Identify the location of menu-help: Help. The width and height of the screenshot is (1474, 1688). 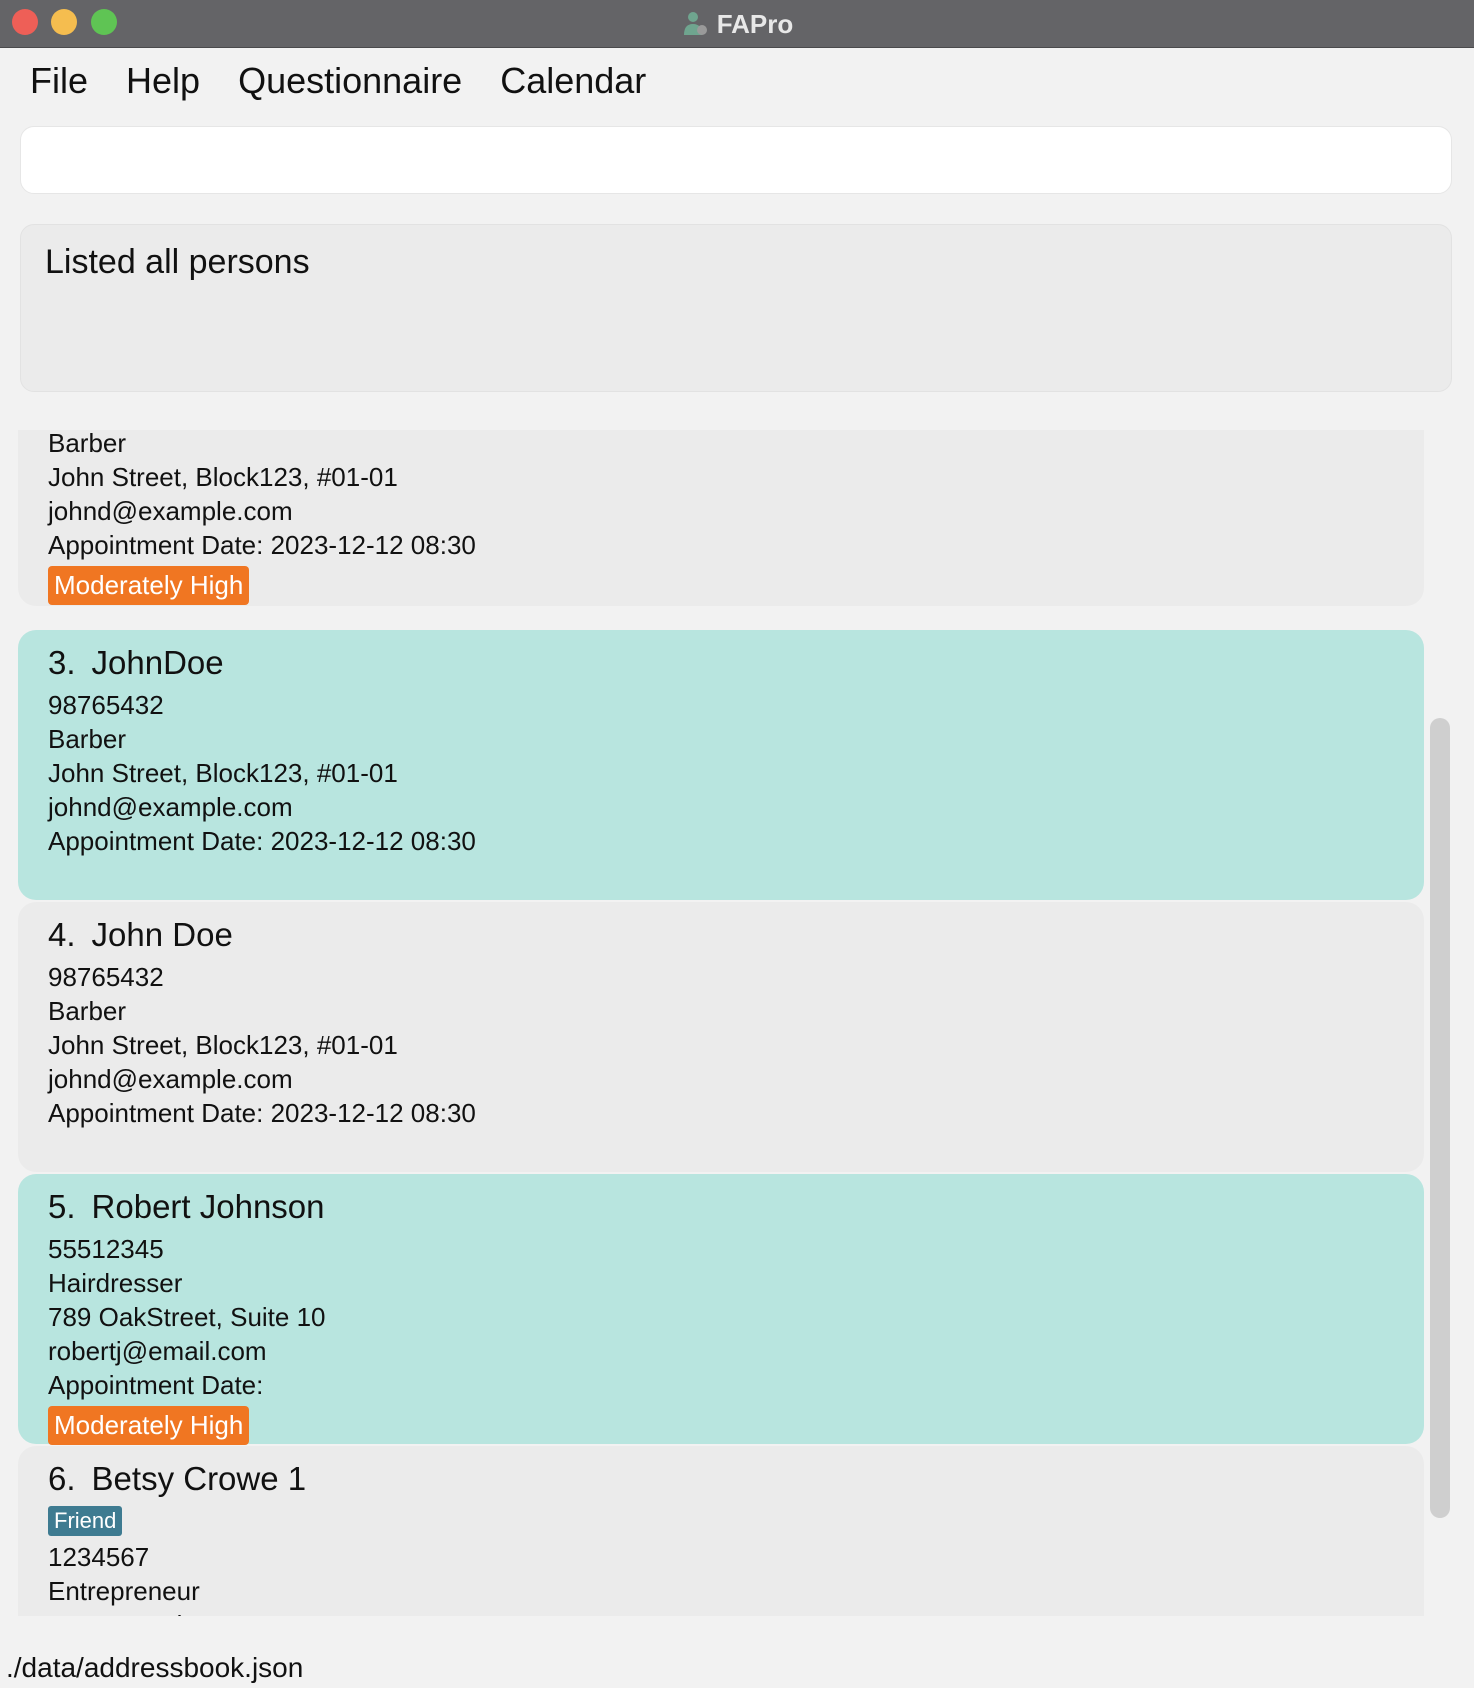
(163, 81).